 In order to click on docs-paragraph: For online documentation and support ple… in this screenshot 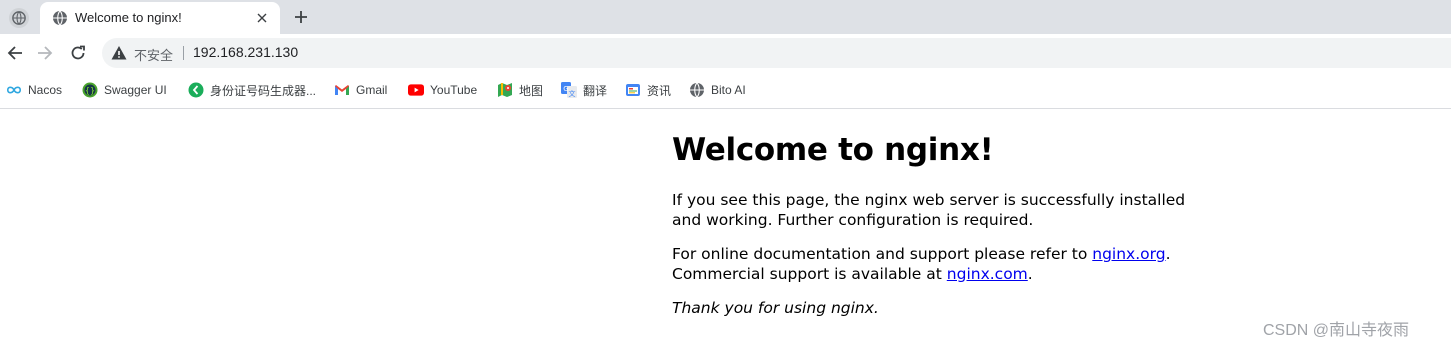, I will do `click(921, 264)`.